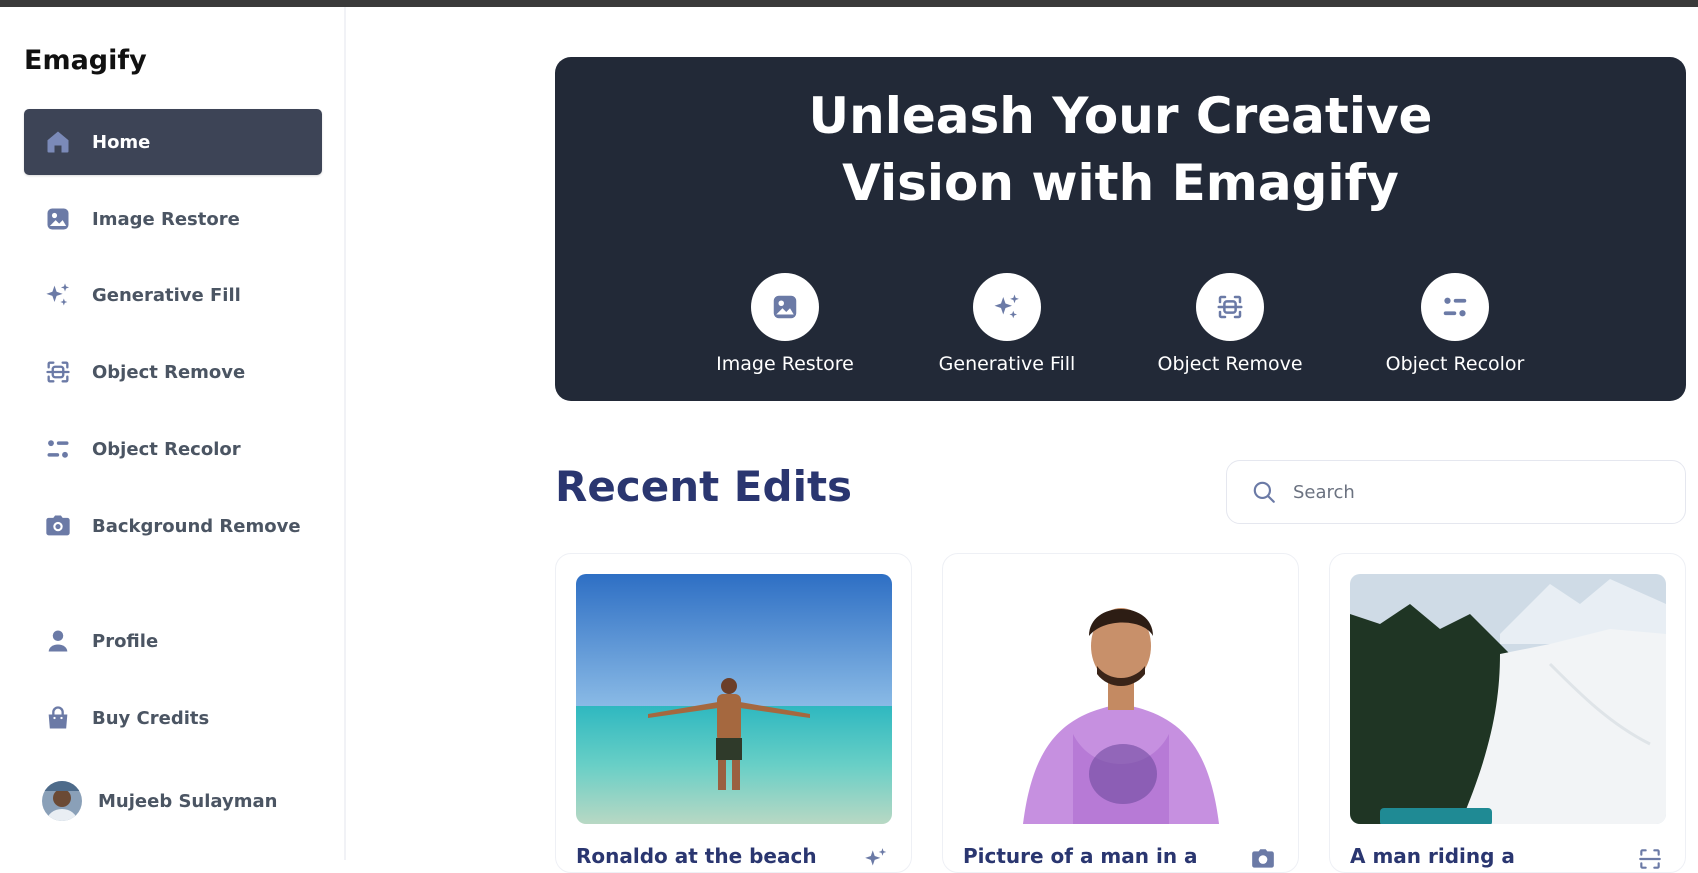  I want to click on edit-card-title: A man riding a, so click(1432, 856).